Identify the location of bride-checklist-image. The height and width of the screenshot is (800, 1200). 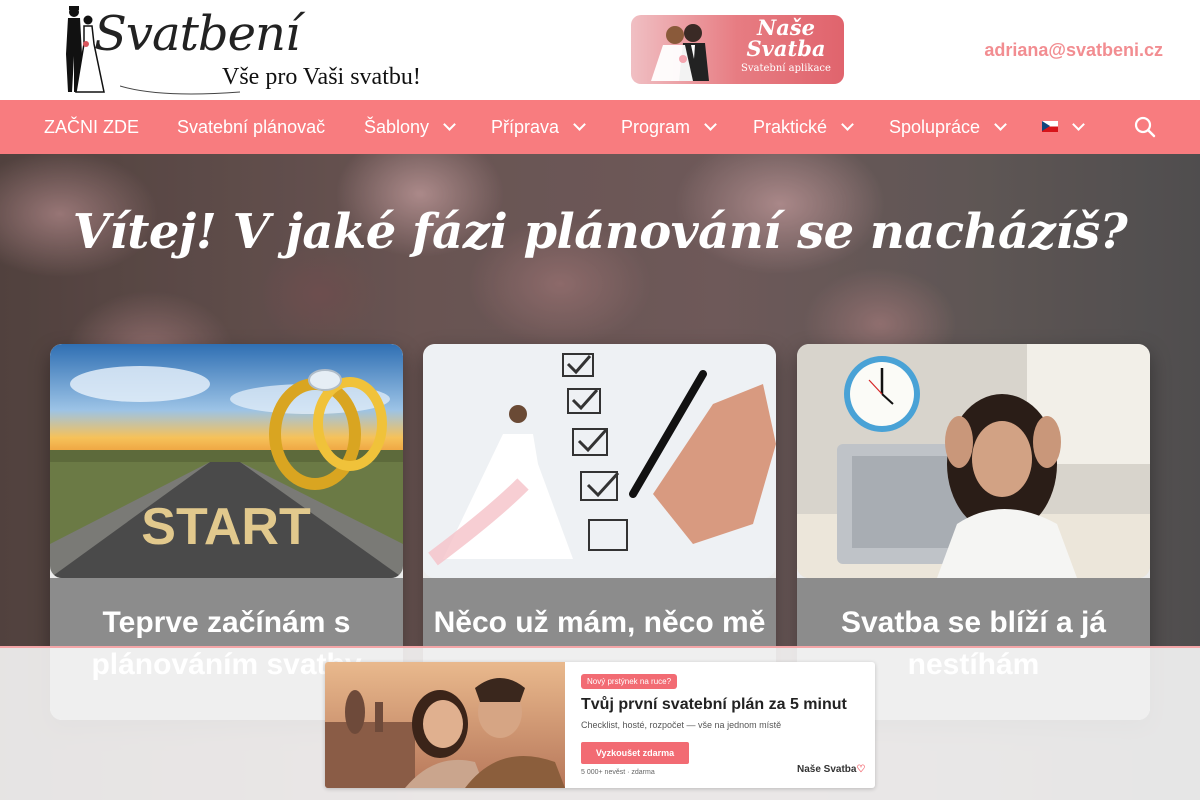
(599, 461).